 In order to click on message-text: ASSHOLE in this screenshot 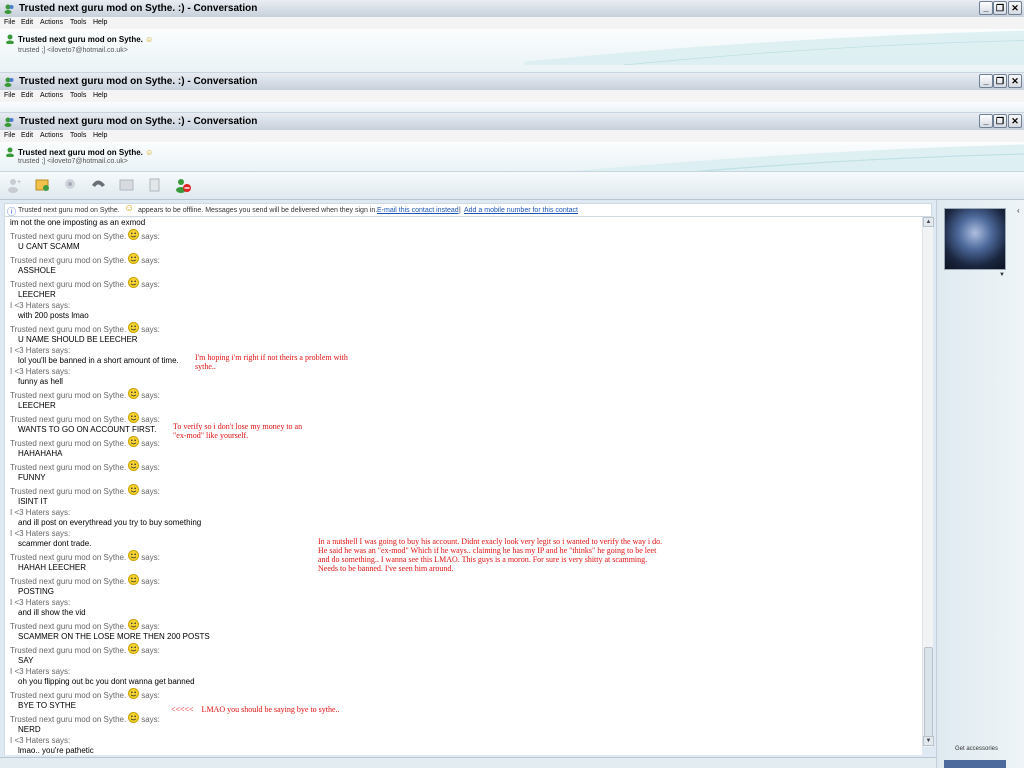, I will do `click(37, 270)`.